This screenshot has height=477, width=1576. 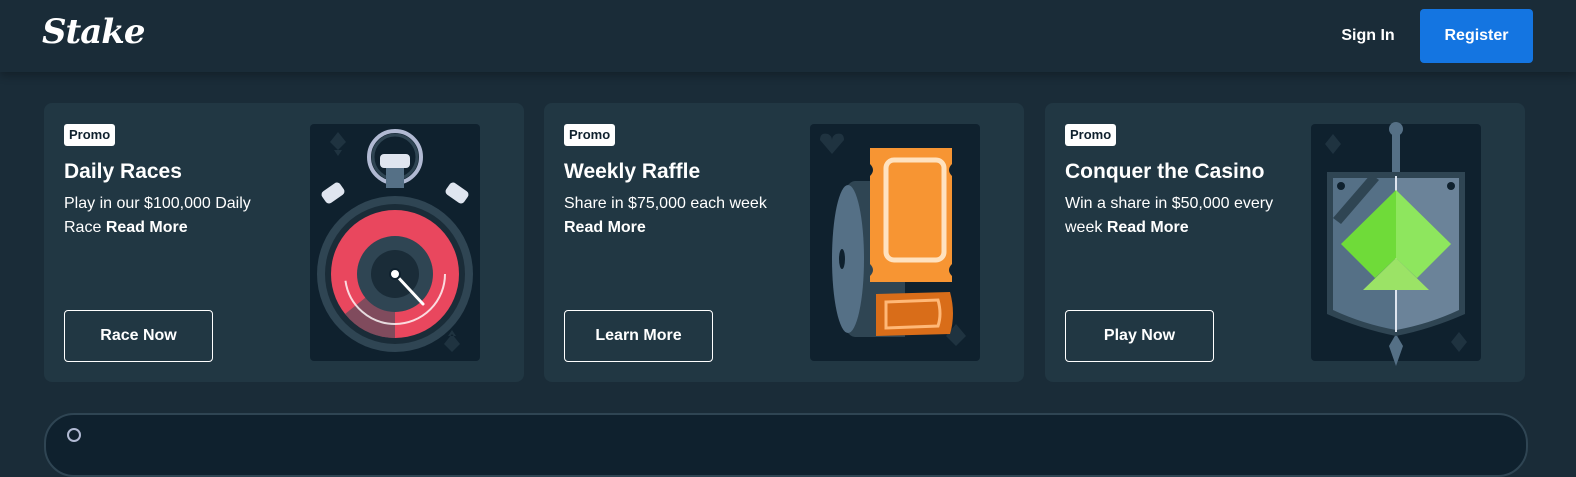 I want to click on play-now-button: Play Now, so click(x=1139, y=336).